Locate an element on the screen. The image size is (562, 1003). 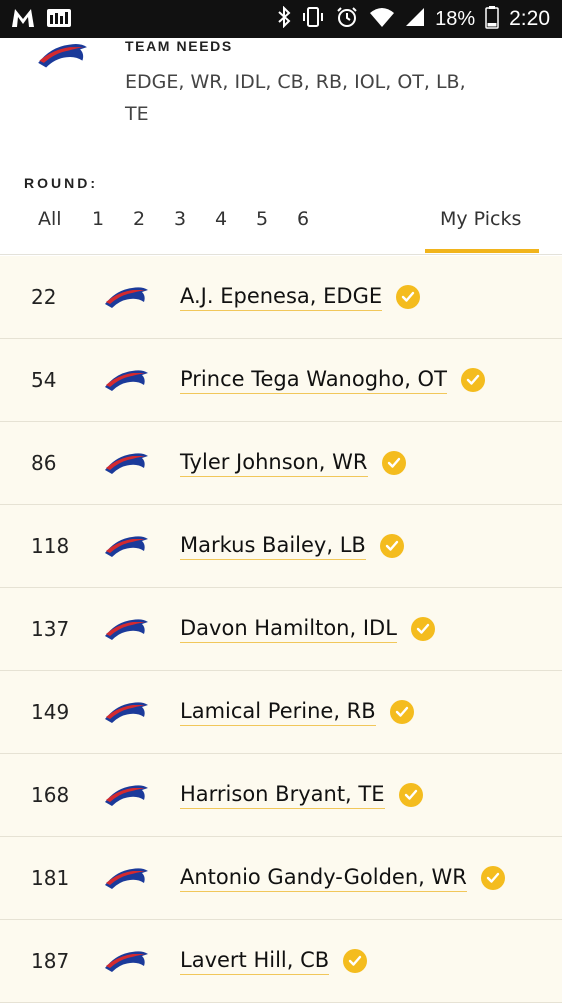
player-name-link: Antonio Gandy-Golden, WR is located at coordinates (323, 878).